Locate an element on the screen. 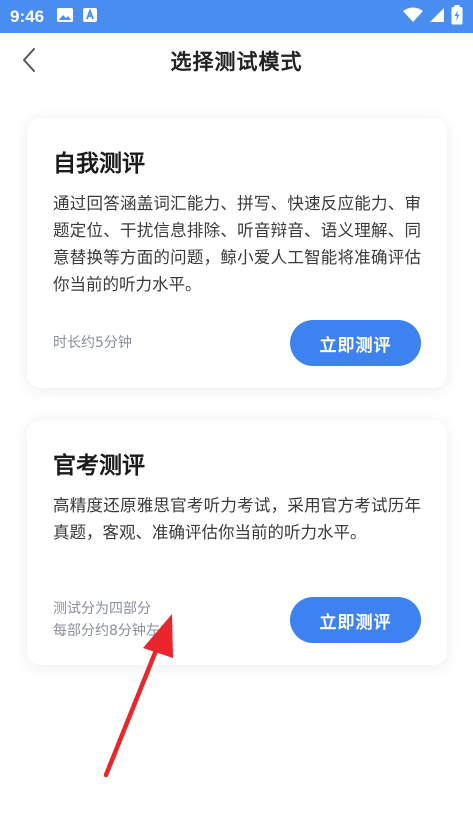  card-meta: 时长约5分钟 is located at coordinates (92, 343).